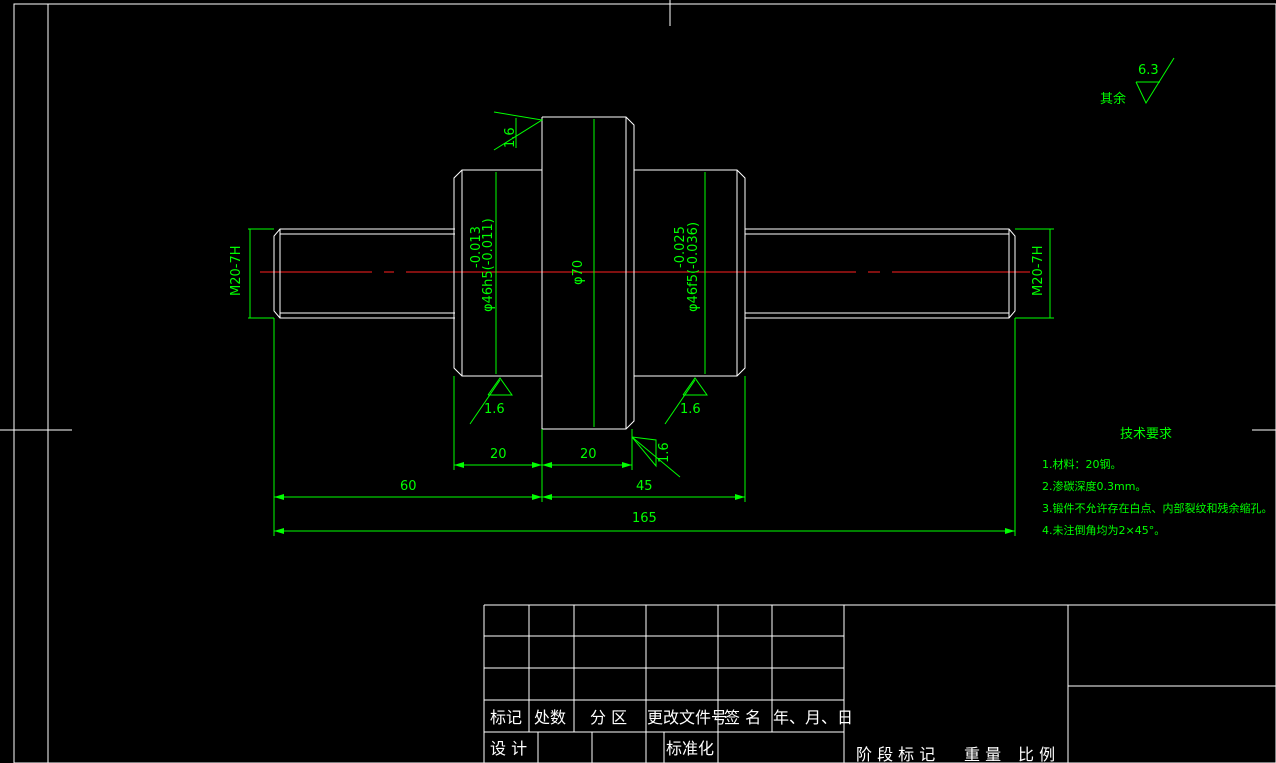  Describe the element at coordinates (680, 247) in the screenshot. I see `dim-dia-right-tol: -0.025` at that location.